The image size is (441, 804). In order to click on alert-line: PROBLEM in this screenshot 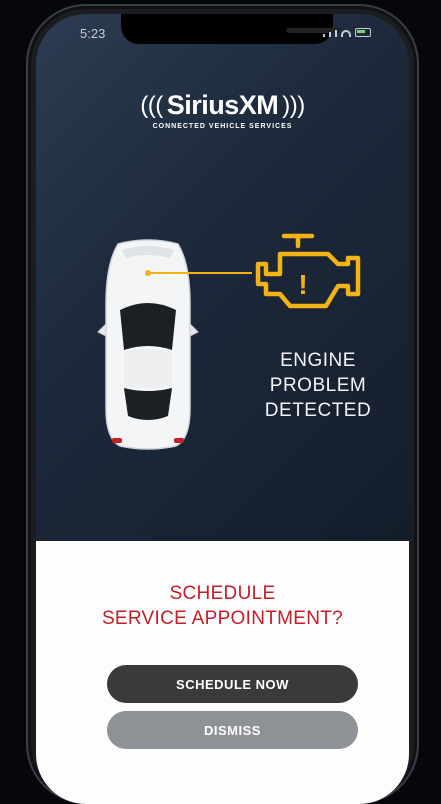, I will do `click(318, 385)`.